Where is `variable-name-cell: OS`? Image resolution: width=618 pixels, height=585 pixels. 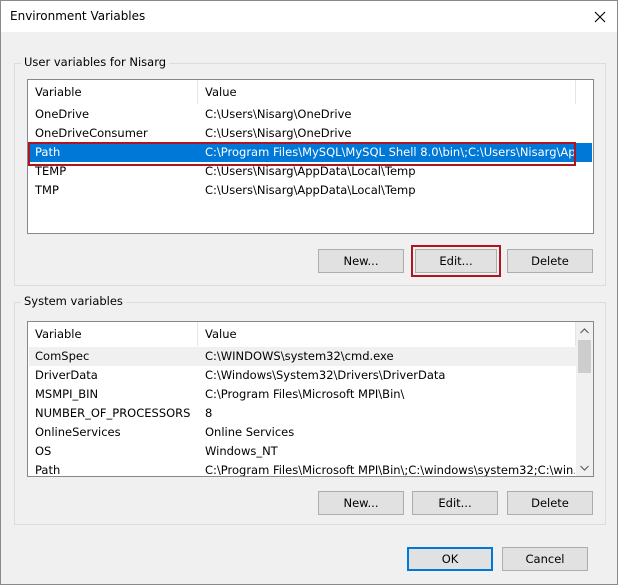
variable-name-cell: OS is located at coordinates (43, 451).